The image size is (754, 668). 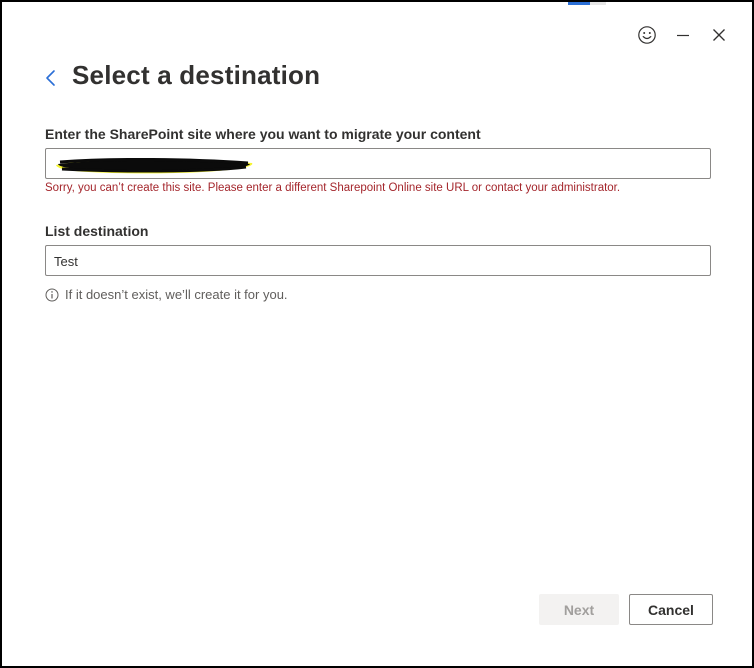 What do you see at coordinates (671, 609) in the screenshot?
I see `cancel-button: Cancel` at bounding box center [671, 609].